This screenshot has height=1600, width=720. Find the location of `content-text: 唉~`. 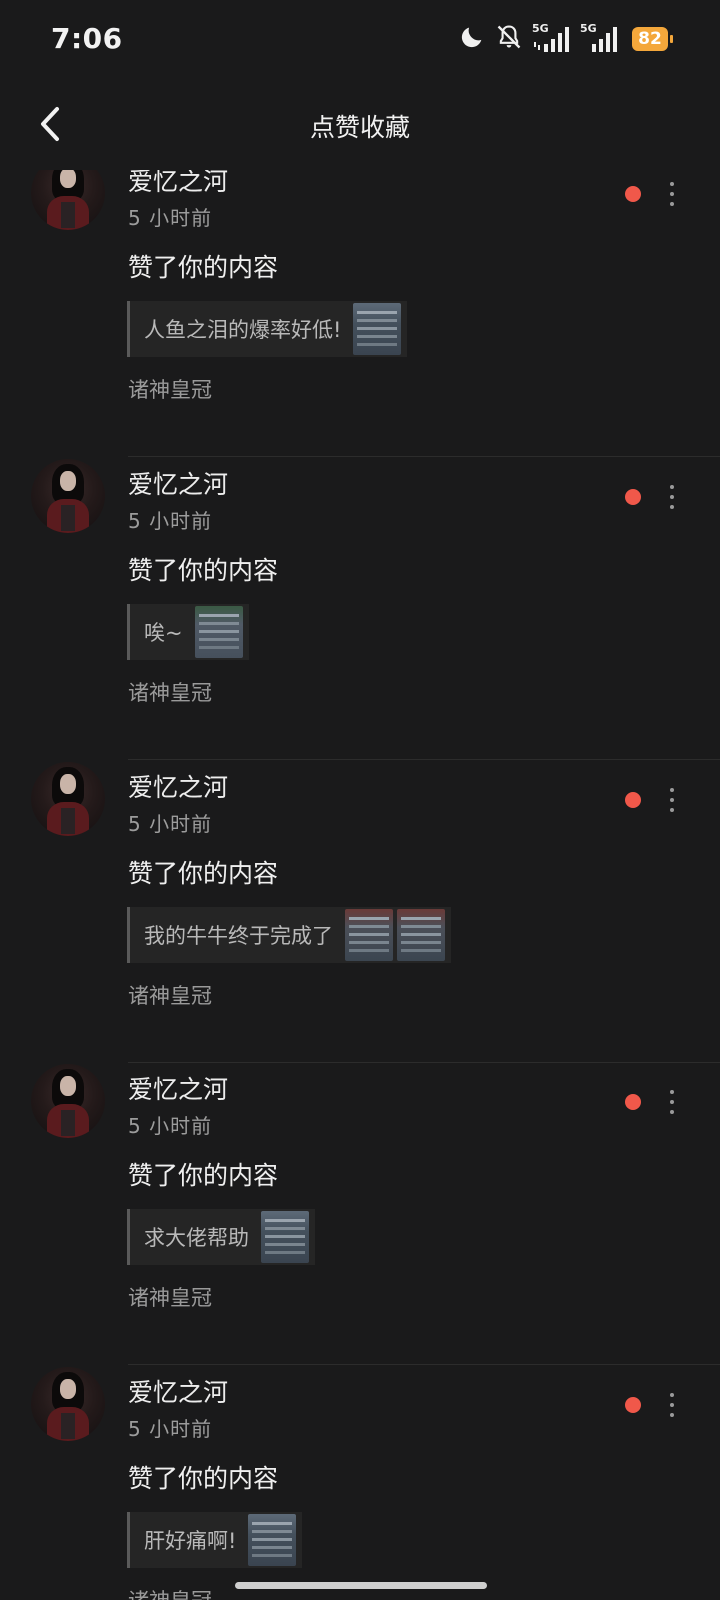

content-text: 唉~ is located at coordinates (163, 633).